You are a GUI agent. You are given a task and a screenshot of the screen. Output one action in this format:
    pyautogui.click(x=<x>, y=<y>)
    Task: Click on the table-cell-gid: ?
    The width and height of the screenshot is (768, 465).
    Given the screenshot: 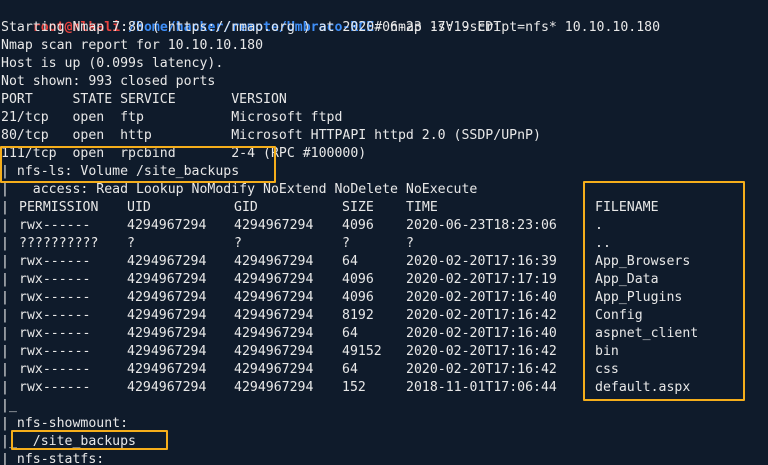 What is the action you would take?
    pyautogui.click(x=238, y=243)
    